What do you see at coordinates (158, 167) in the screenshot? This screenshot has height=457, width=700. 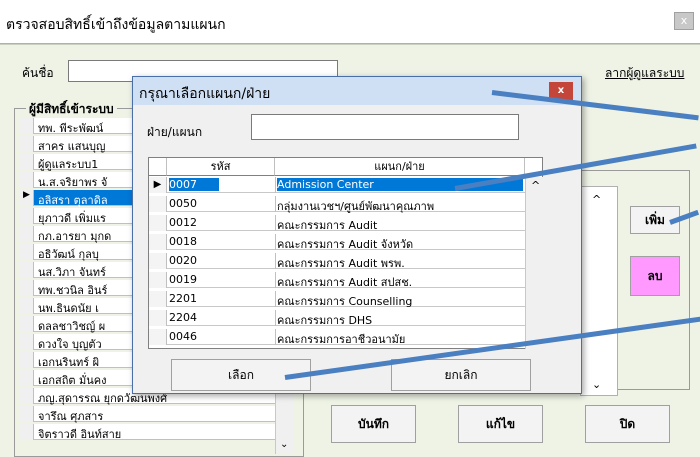 I see `grid-corner` at bounding box center [158, 167].